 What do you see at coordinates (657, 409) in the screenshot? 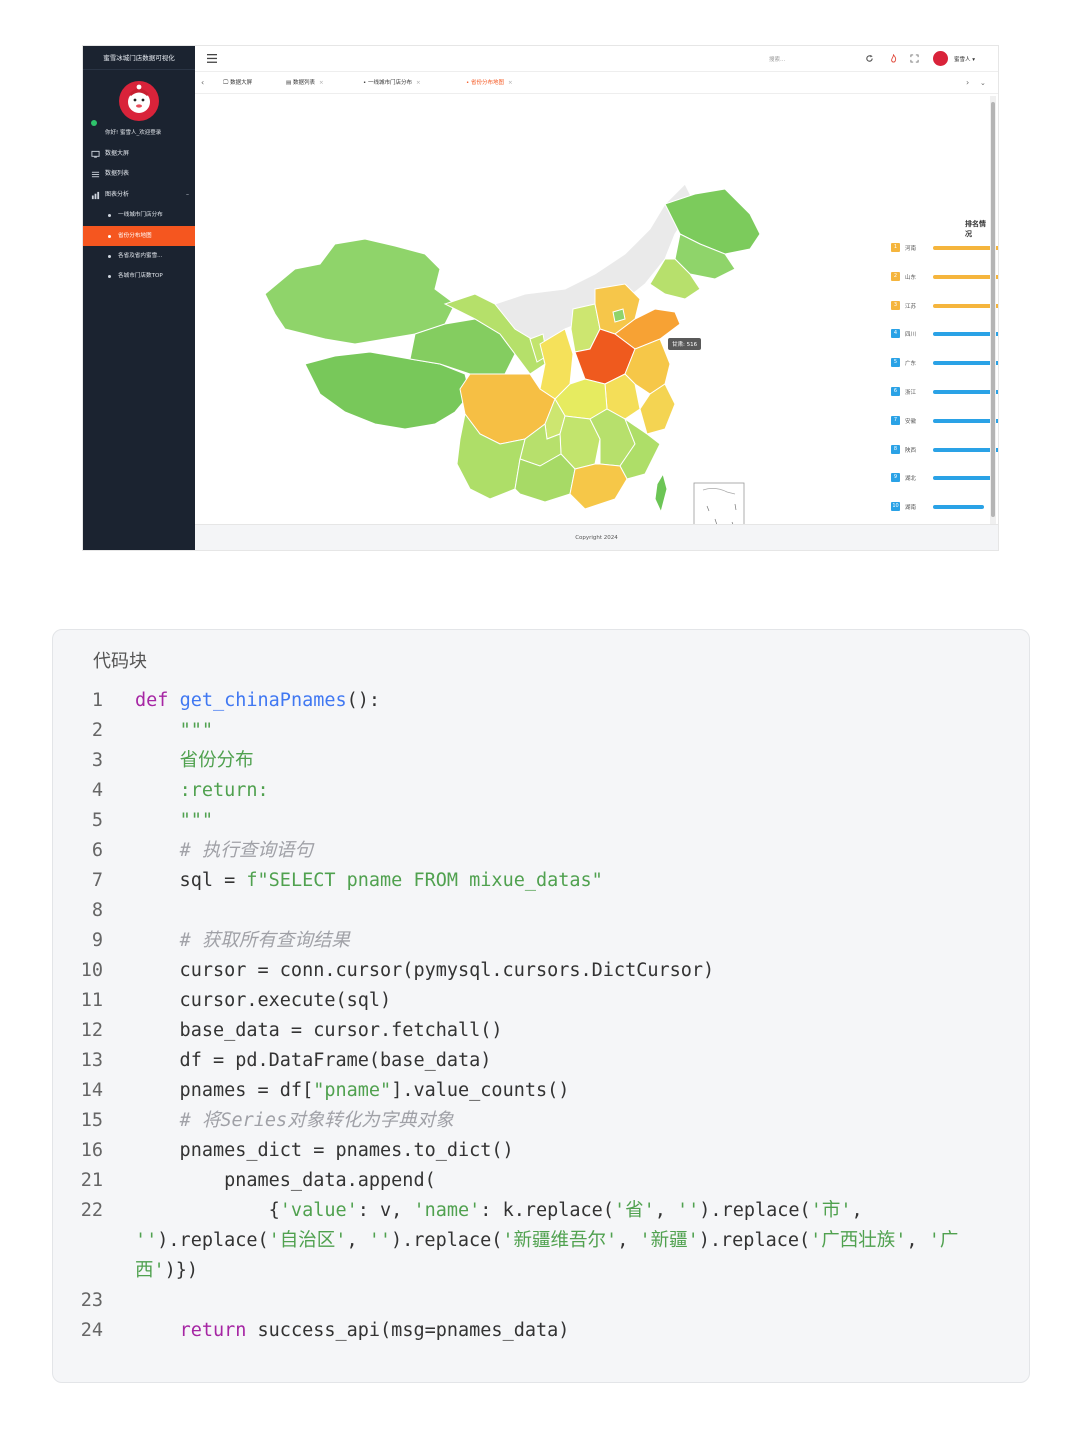
I see `map-region-zhejiang` at bounding box center [657, 409].